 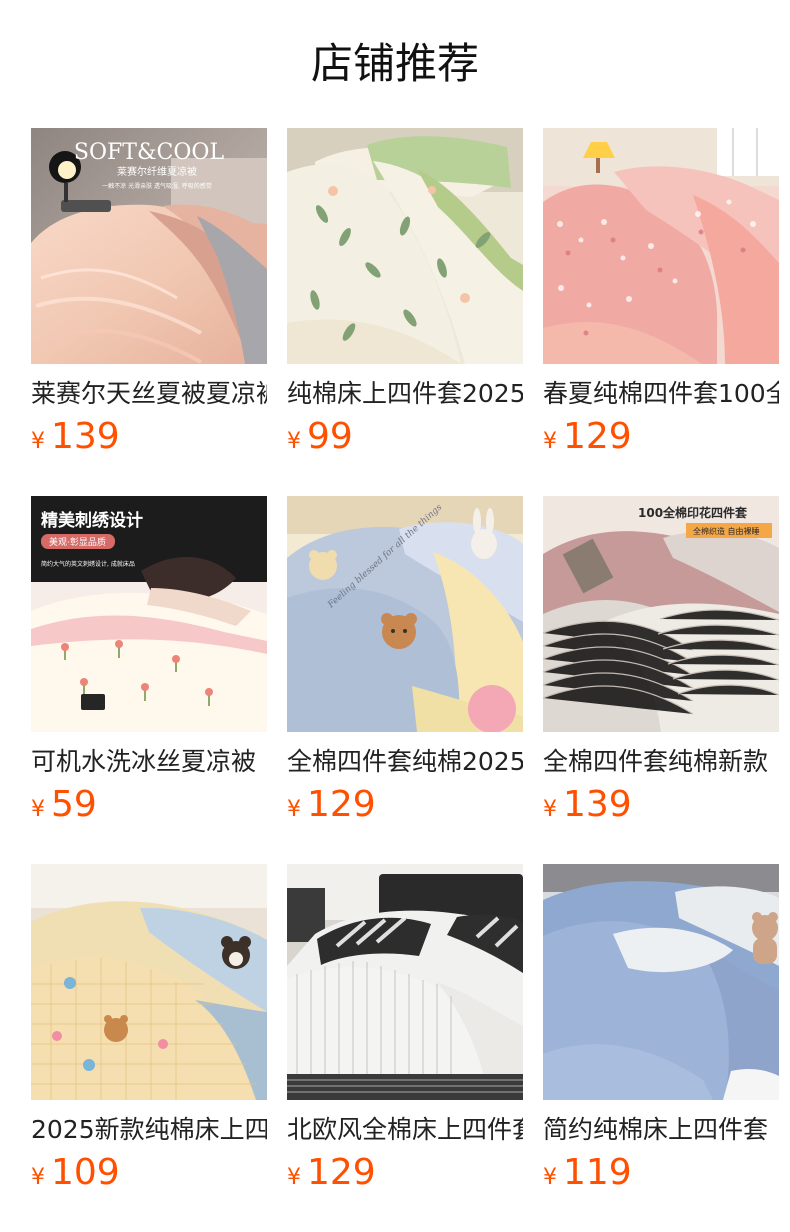 I want to click on image-title: 精美刺绣设计, so click(x=92, y=520).